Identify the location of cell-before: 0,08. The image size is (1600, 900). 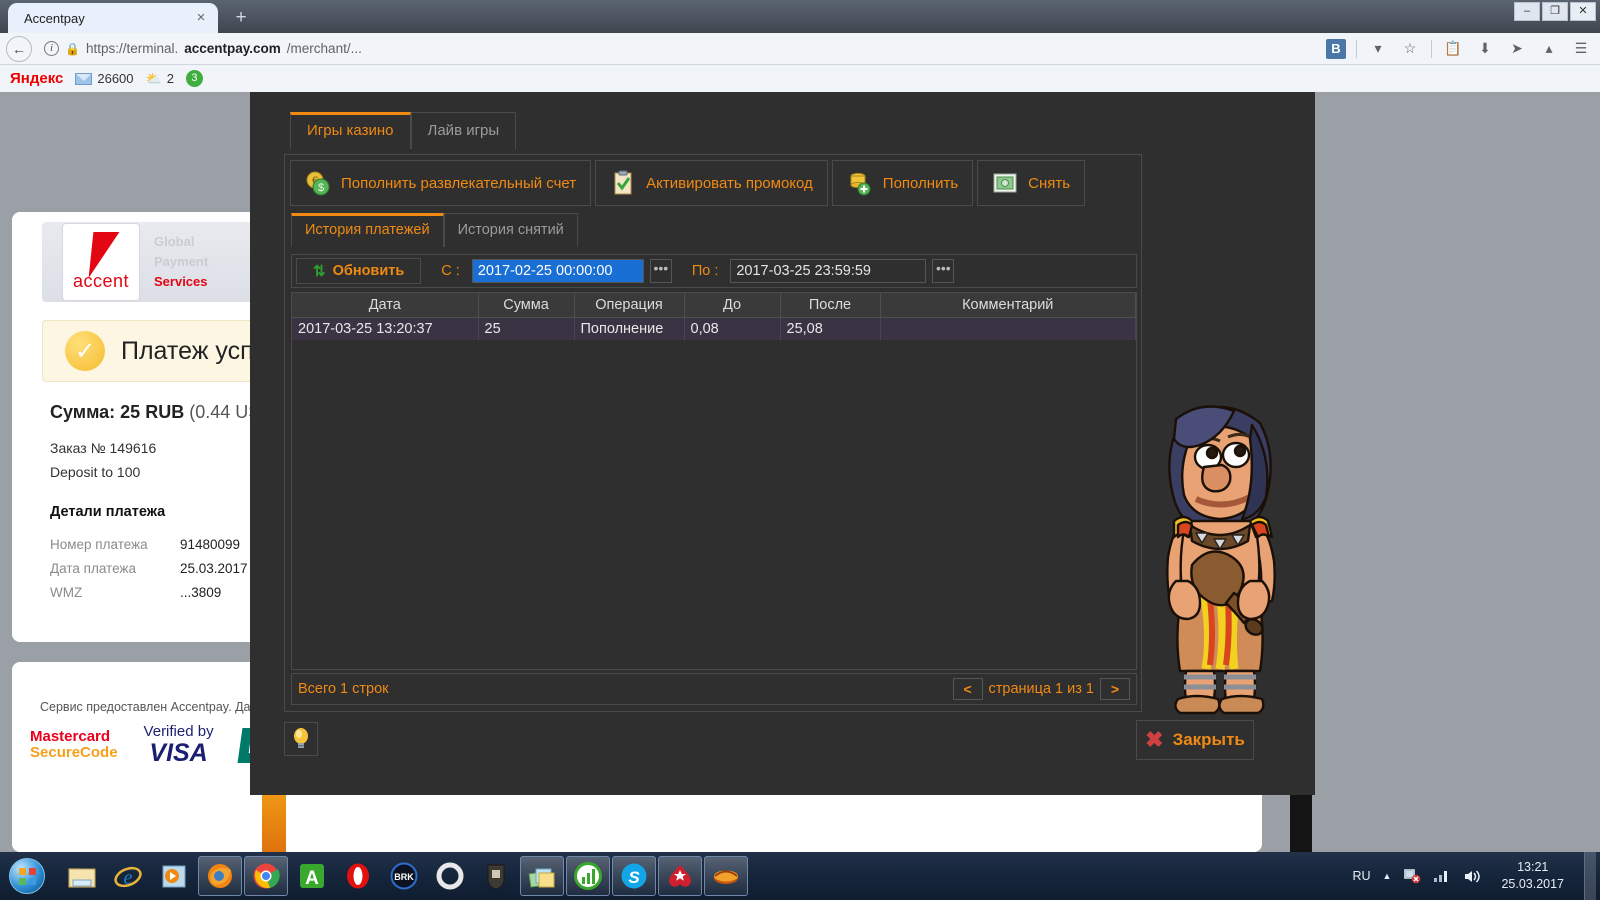
(732, 328).